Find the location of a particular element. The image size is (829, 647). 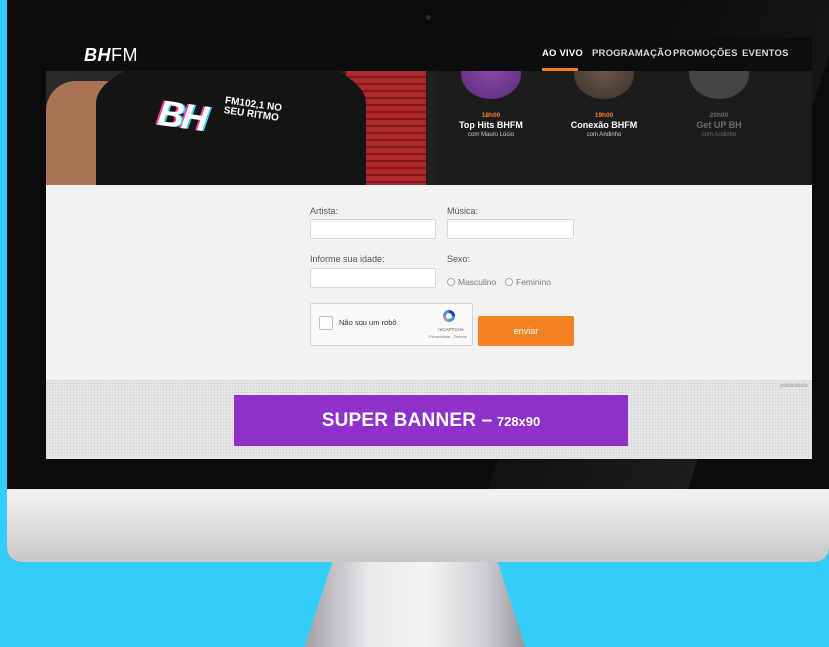

captcha-label: Não sou um robô is located at coordinates (368, 322).